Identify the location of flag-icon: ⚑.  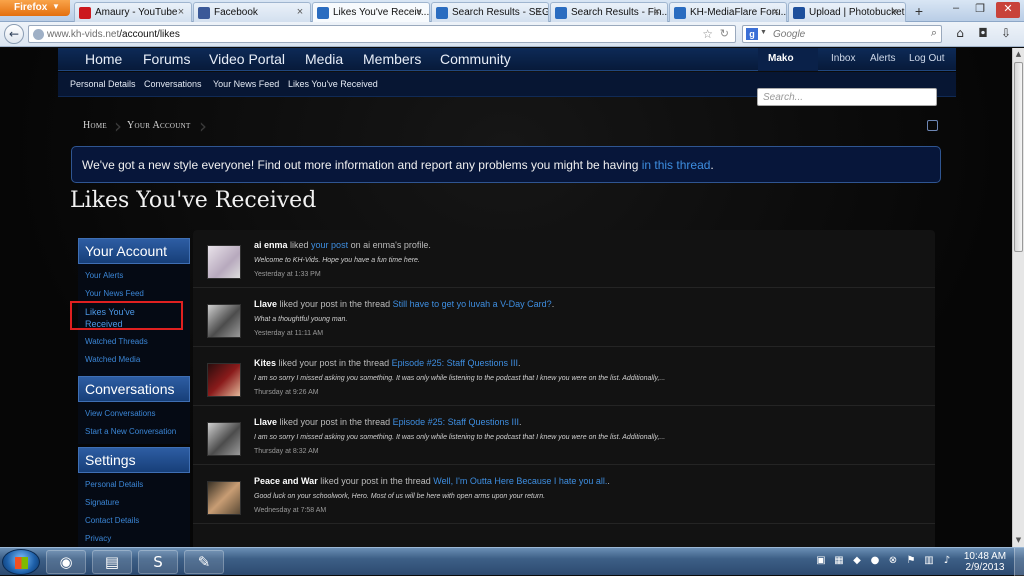
(911, 561).